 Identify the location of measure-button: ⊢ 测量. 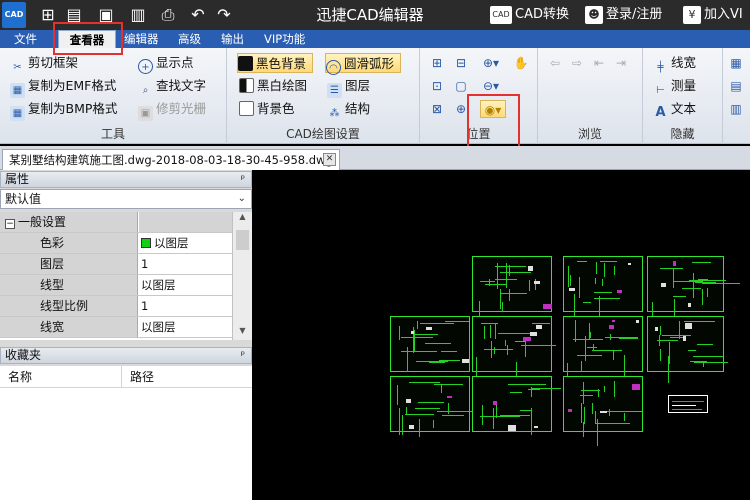
(674, 86).